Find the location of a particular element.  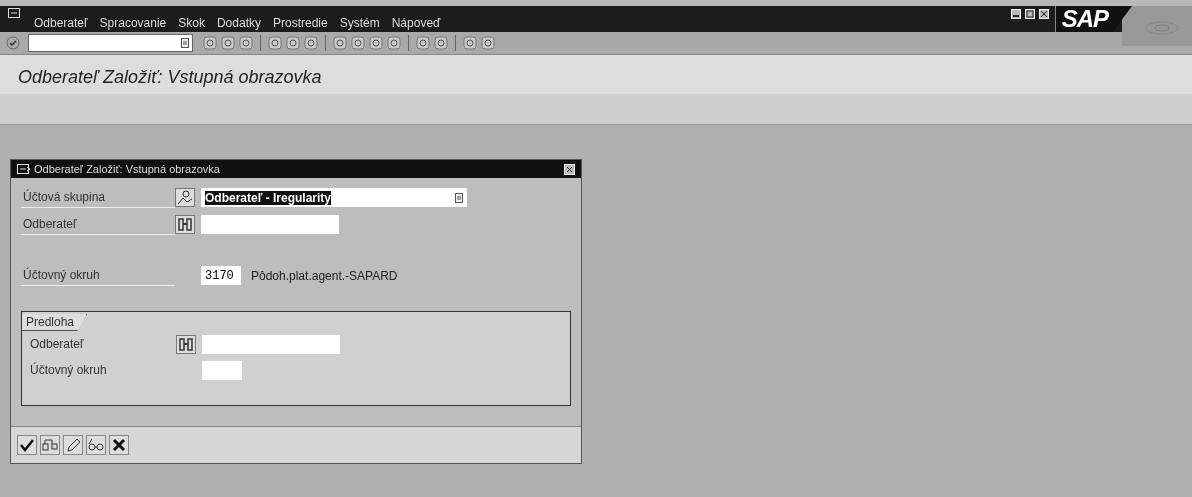

menu-item: Odberateľ is located at coordinates (61, 23).